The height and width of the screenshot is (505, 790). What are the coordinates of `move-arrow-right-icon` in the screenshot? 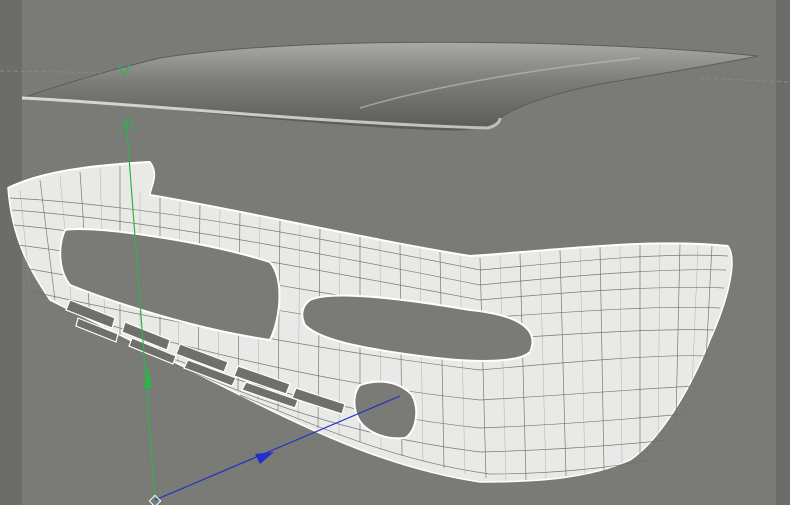 It's located at (264, 458).